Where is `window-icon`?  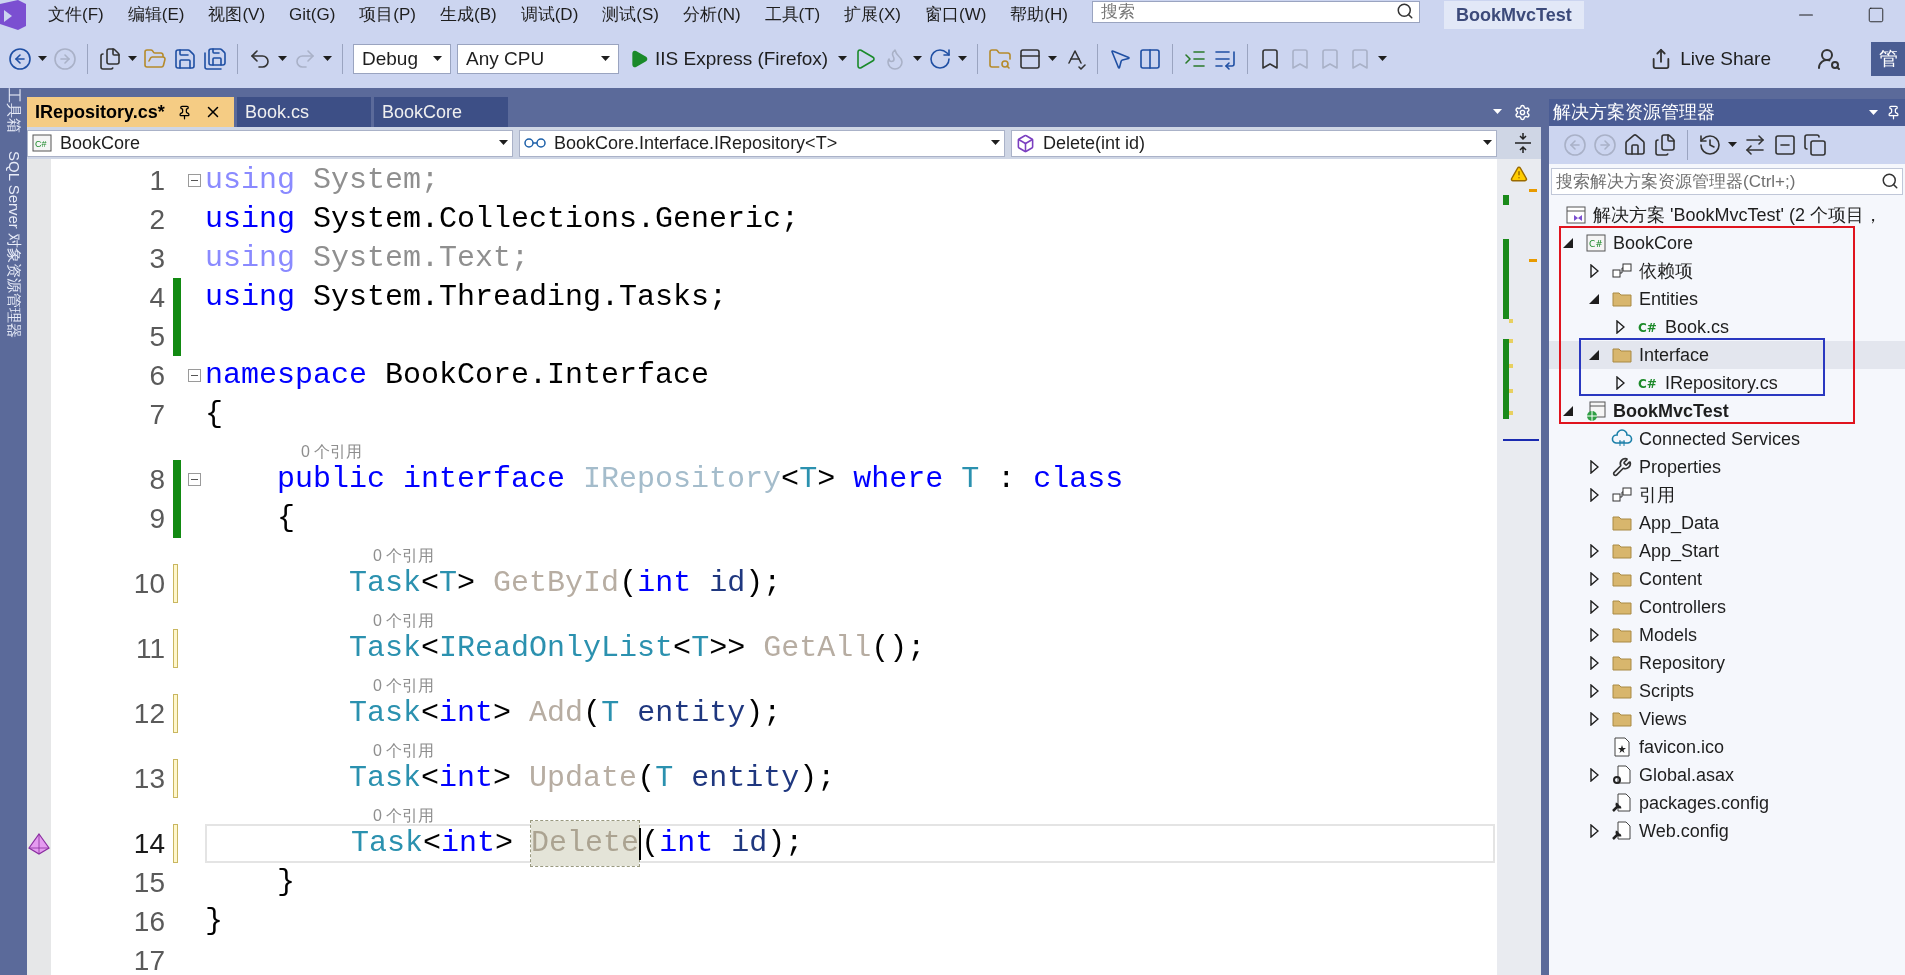
window-icon is located at coordinates (1030, 59).